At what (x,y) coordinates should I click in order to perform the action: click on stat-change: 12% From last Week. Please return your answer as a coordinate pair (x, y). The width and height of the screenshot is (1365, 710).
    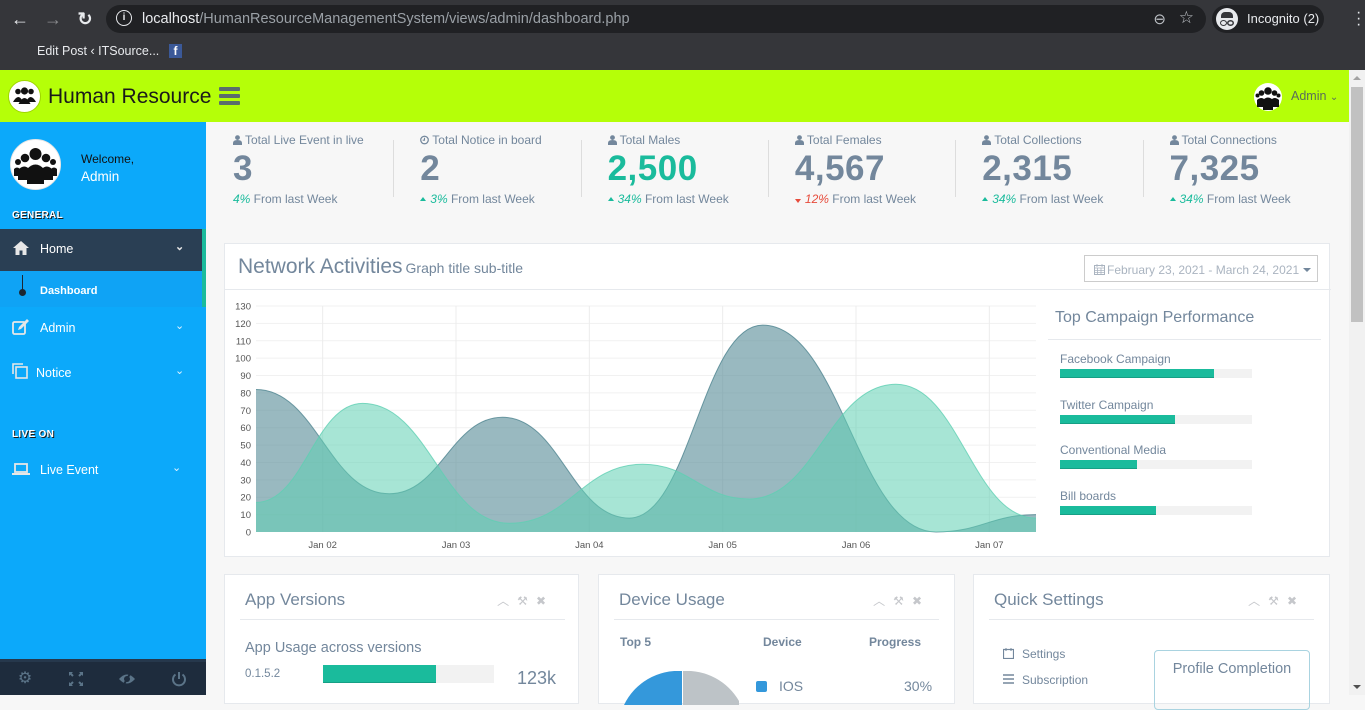
    Looking at the image, I should click on (855, 199).